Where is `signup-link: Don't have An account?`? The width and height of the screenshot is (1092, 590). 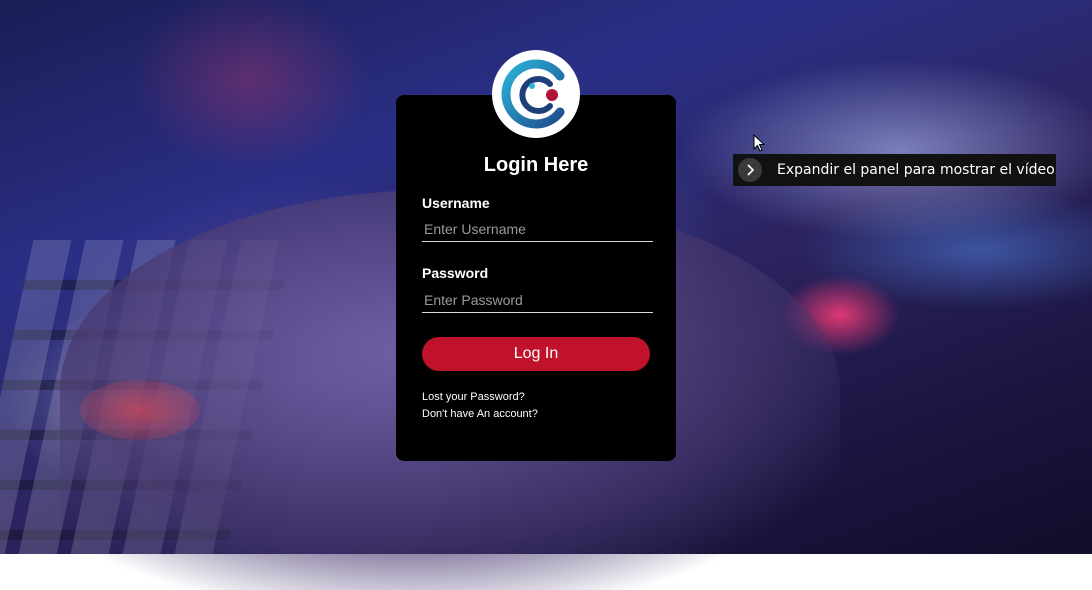
signup-link: Don't have An account? is located at coordinates (480, 414).